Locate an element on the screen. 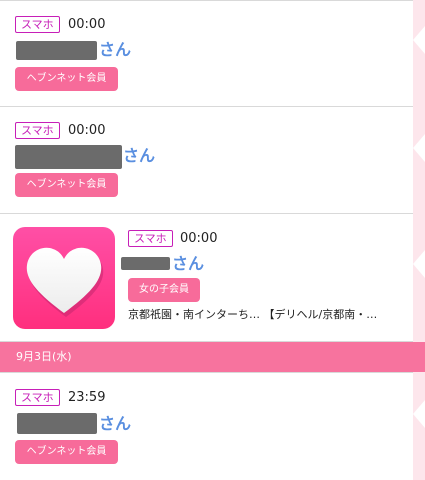  visit-time: 23:59 is located at coordinates (87, 397).